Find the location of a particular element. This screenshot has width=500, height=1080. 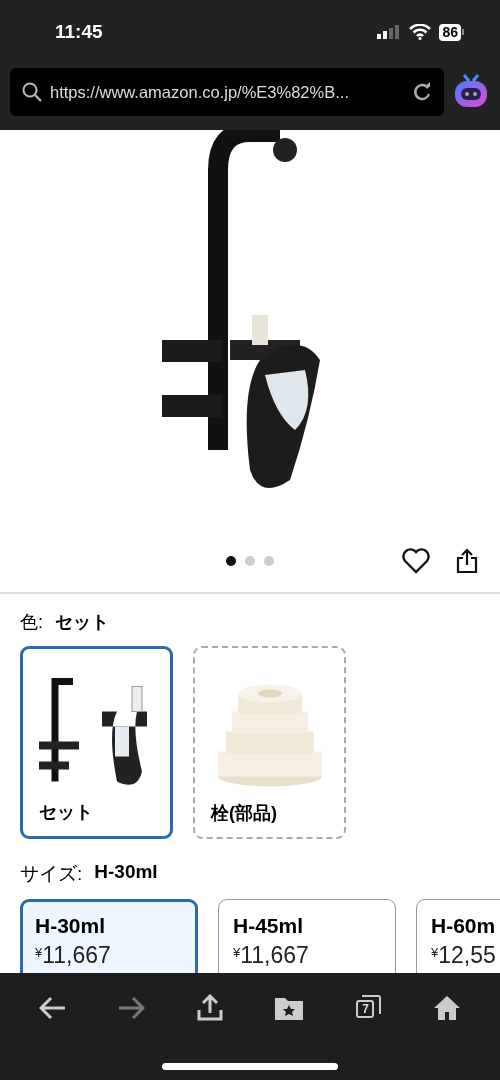

tab-count-button: 7 is located at coordinates (368, 1008).